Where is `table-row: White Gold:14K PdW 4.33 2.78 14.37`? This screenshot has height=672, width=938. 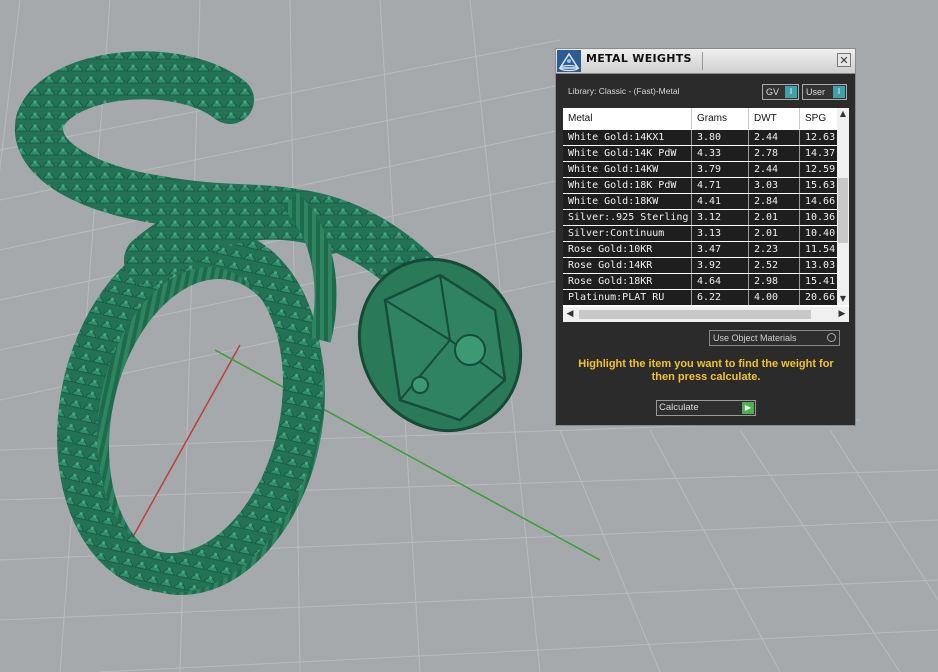
table-row: White Gold:14K PdW 4.33 2.78 14.37 is located at coordinates (700, 153).